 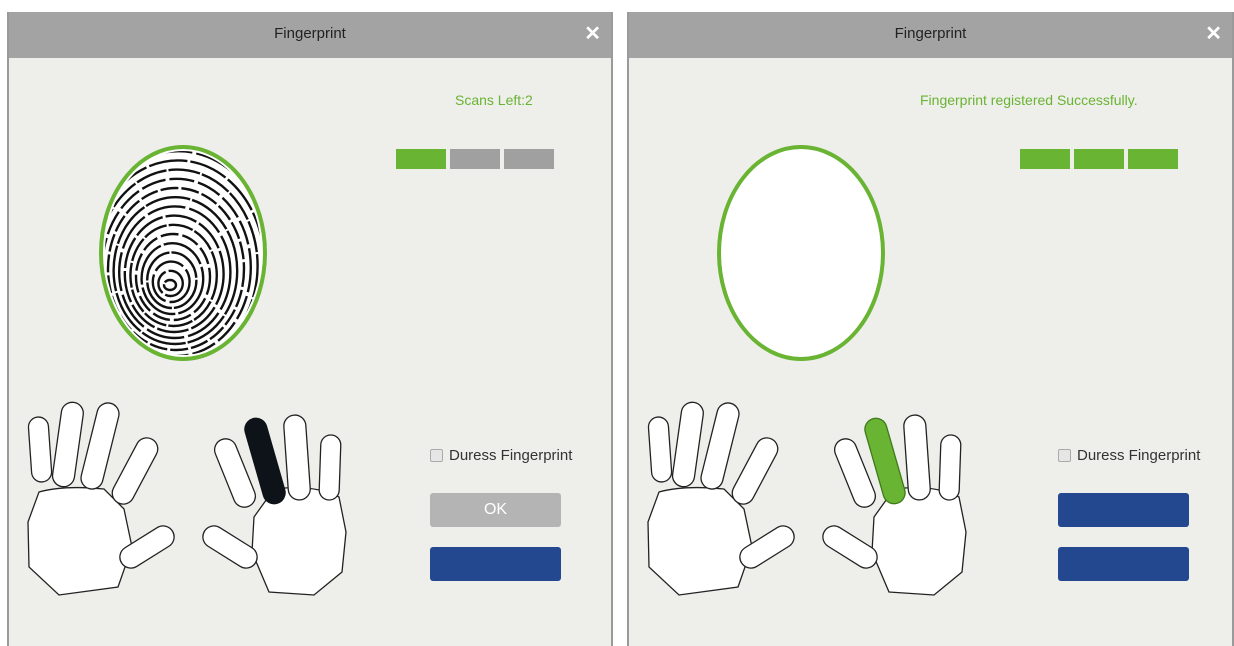 What do you see at coordinates (495, 510) in the screenshot?
I see `ok-button: OK` at bounding box center [495, 510].